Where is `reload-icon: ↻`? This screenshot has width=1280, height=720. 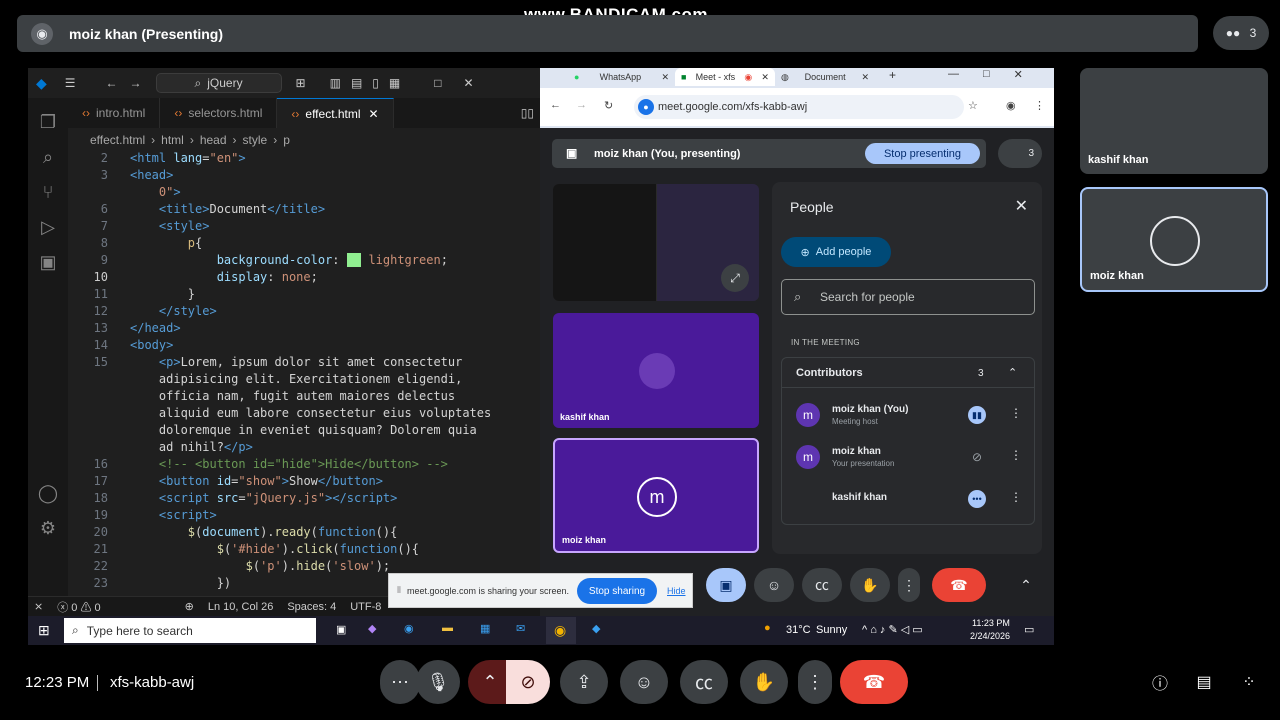
reload-icon: ↻ is located at coordinates (608, 105).